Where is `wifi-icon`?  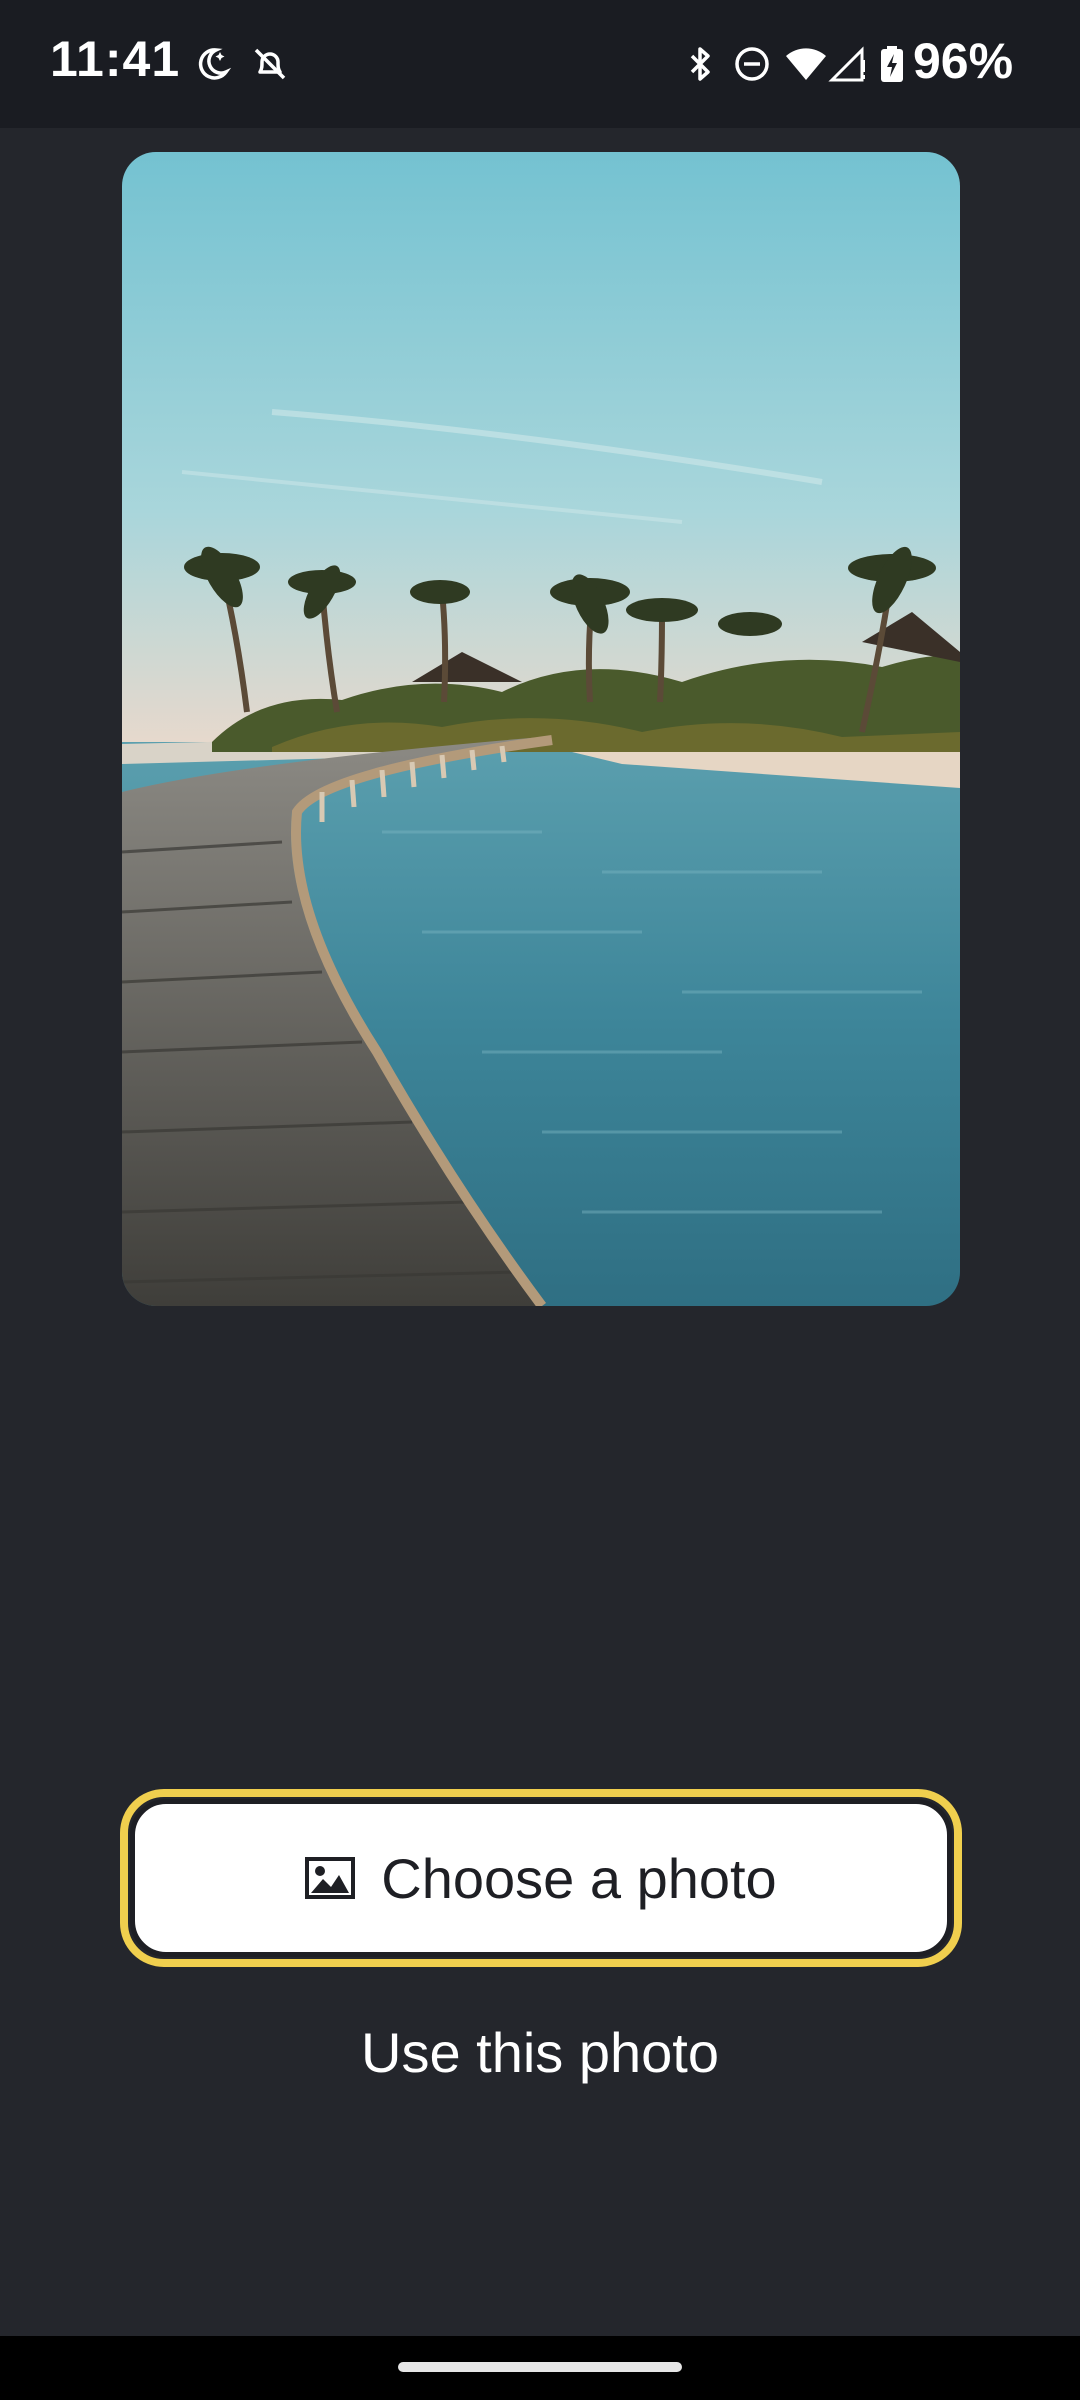 wifi-icon is located at coordinates (806, 64).